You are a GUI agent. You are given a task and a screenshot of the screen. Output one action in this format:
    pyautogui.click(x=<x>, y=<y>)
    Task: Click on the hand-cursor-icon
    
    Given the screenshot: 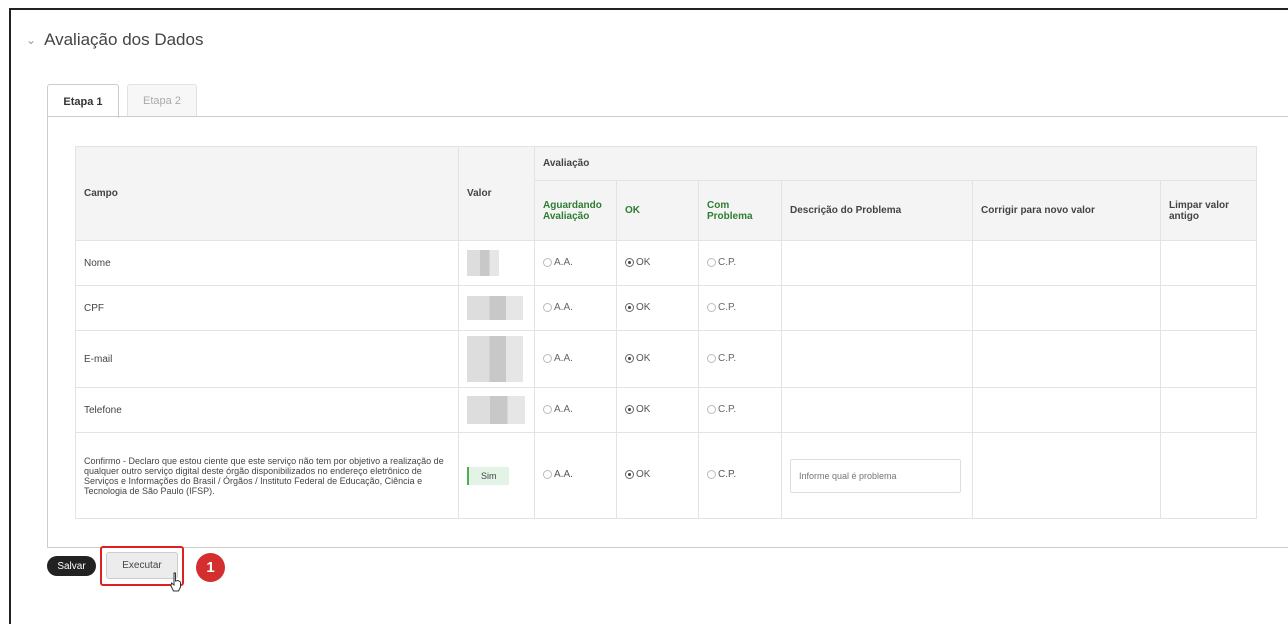 What is the action you would take?
    pyautogui.click(x=175, y=582)
    